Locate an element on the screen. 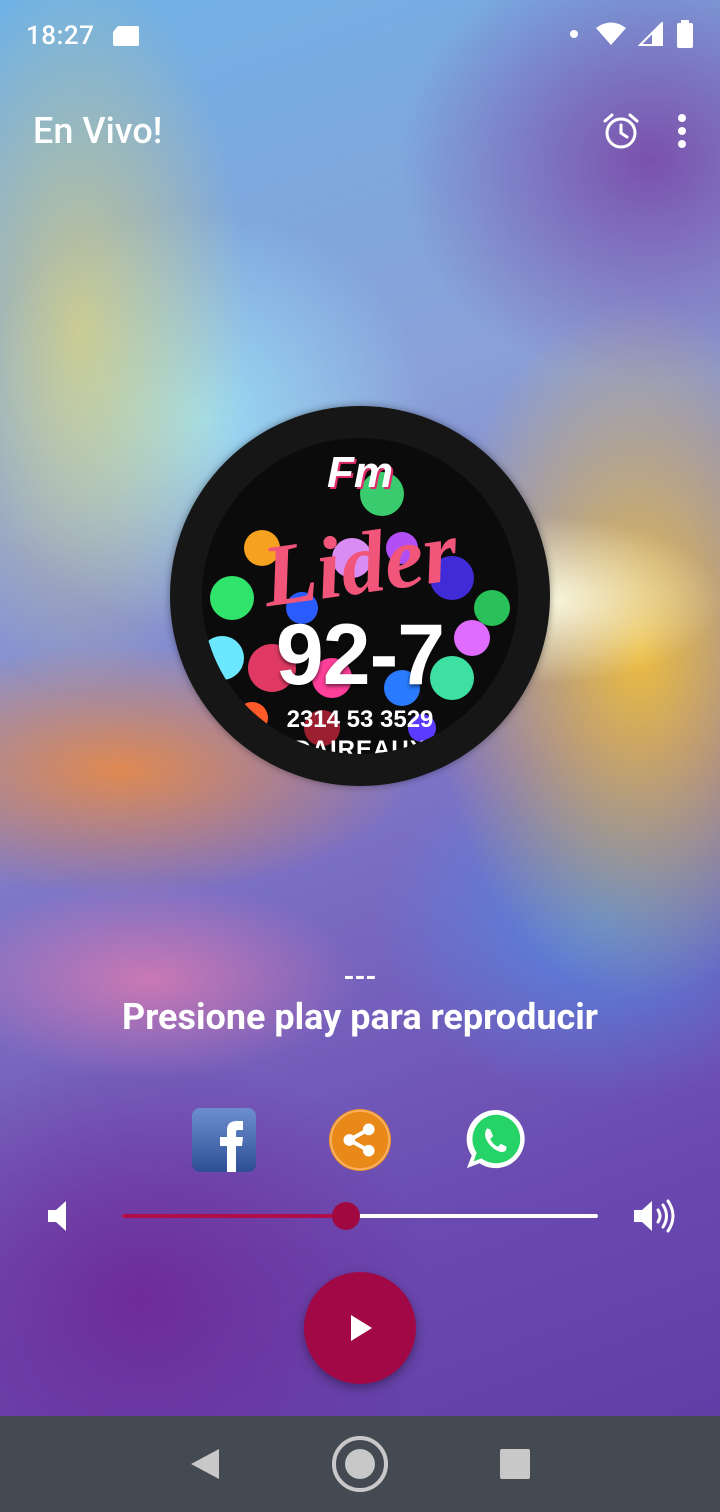  logo-frequency: 92-7 is located at coordinates (360, 655).